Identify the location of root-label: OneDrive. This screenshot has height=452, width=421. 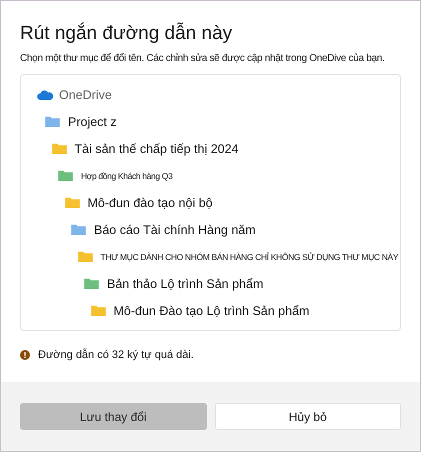
(85, 95).